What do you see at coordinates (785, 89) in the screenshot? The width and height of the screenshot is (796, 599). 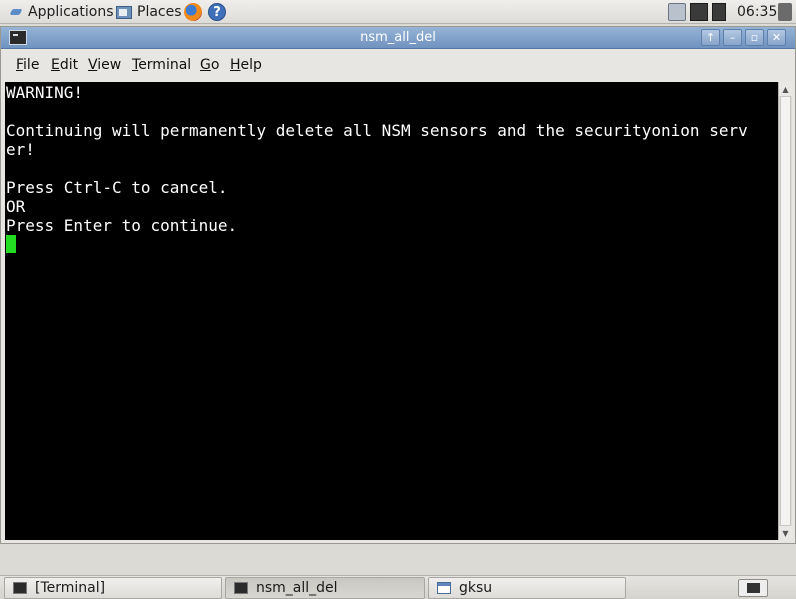 I see `scroll-up-icon: ▲` at bounding box center [785, 89].